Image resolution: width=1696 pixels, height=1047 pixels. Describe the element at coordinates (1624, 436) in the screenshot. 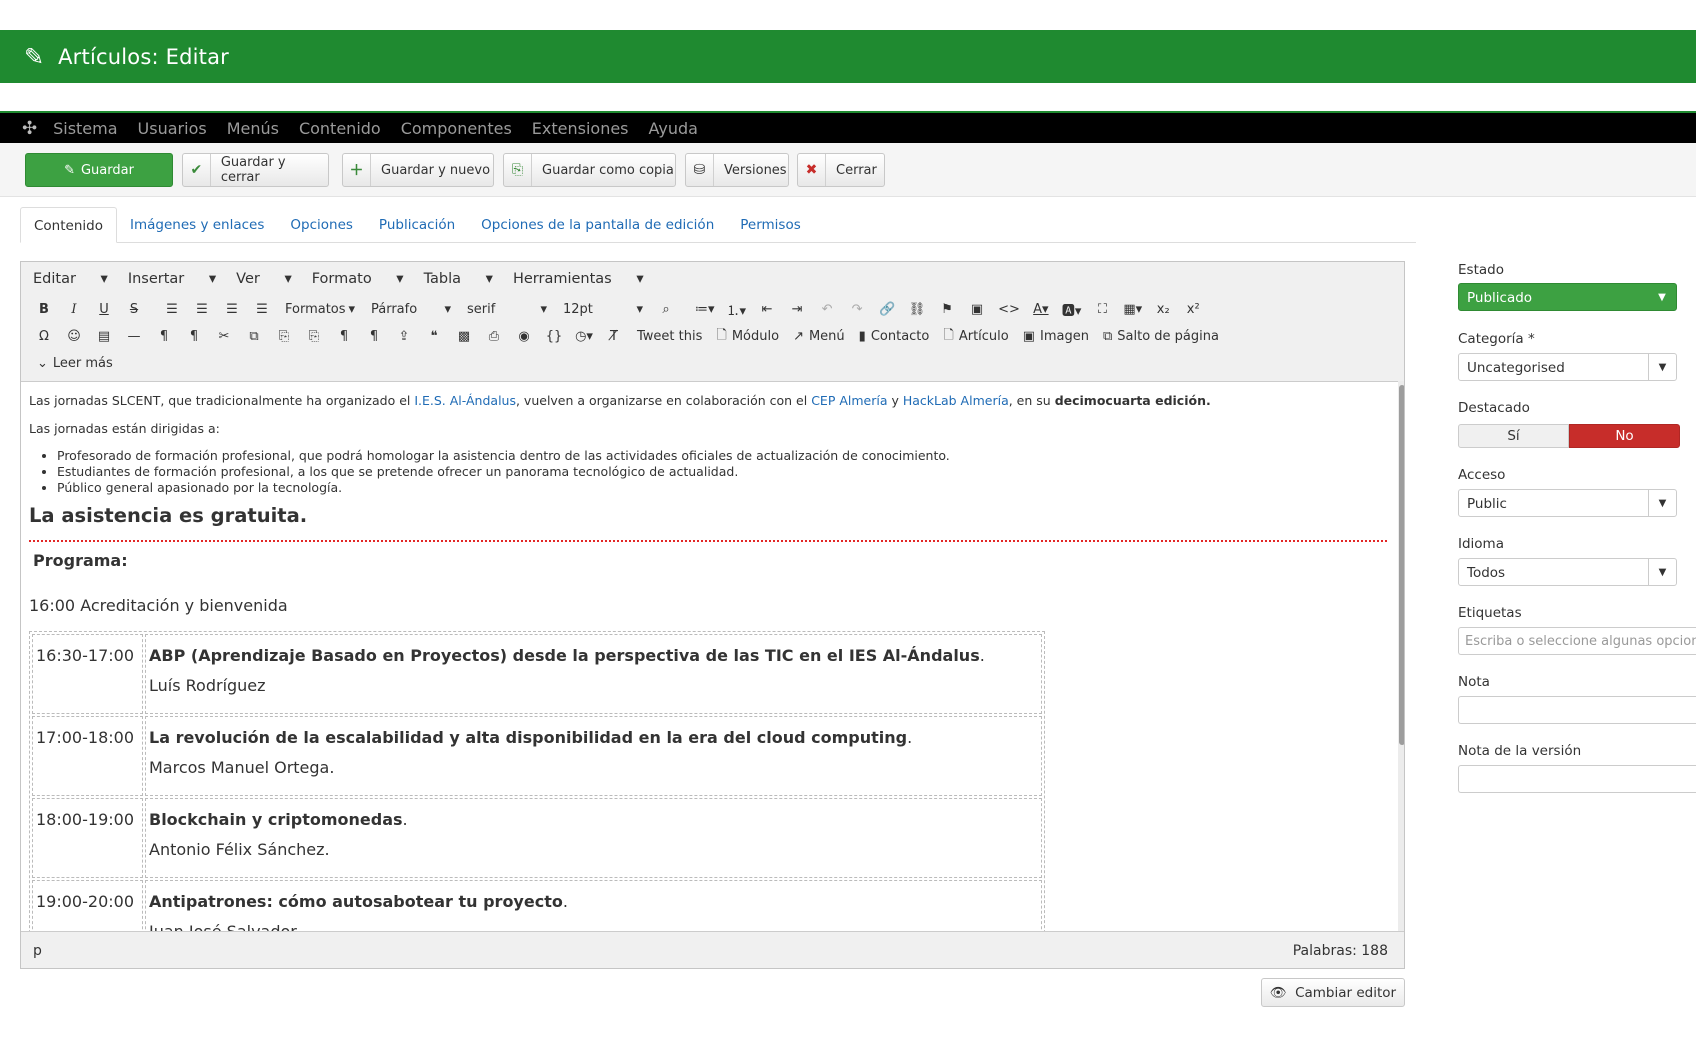

I see `destacado-no-button: No` at that location.